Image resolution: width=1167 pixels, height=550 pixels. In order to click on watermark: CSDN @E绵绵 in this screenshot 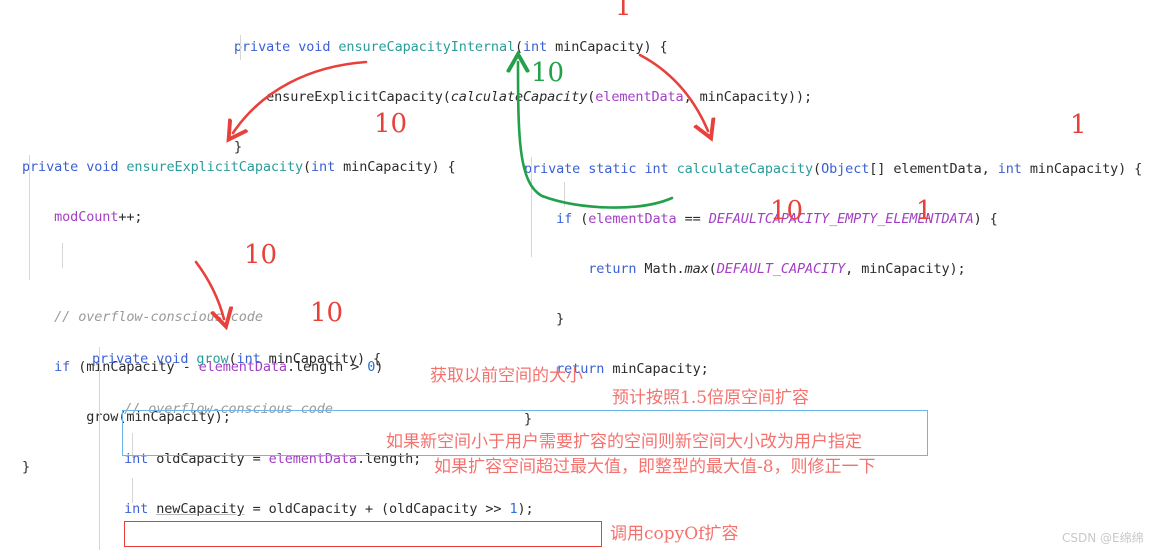, I will do `click(1103, 538)`.